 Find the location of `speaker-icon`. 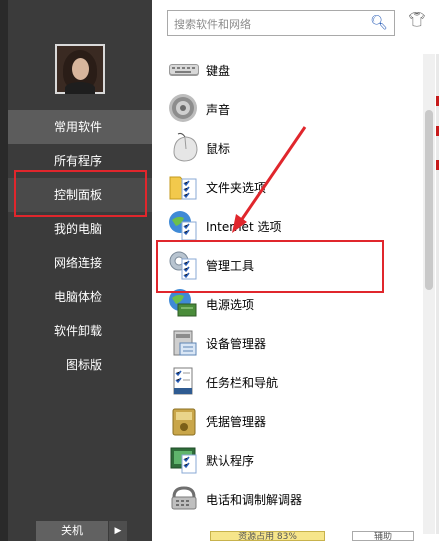

speaker-icon is located at coordinates (183, 108).